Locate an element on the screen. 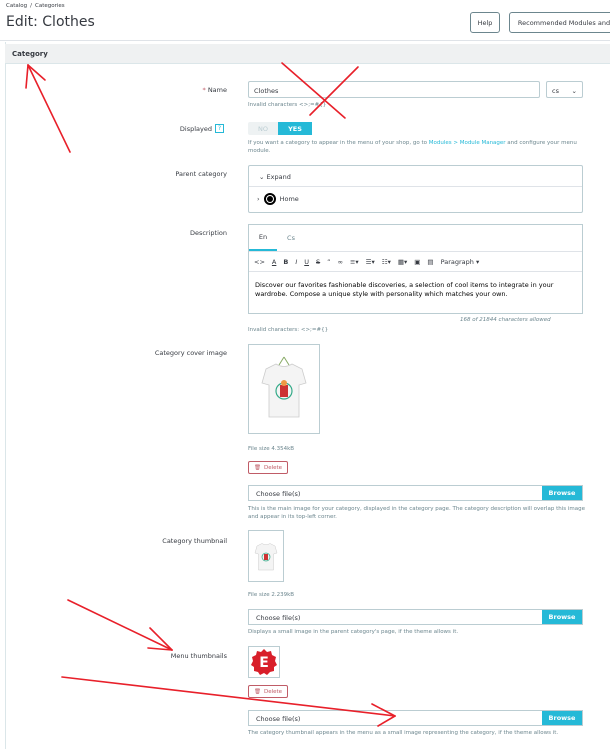 The width and height of the screenshot is (610, 749). toggle-yes: YES is located at coordinates (295, 128).